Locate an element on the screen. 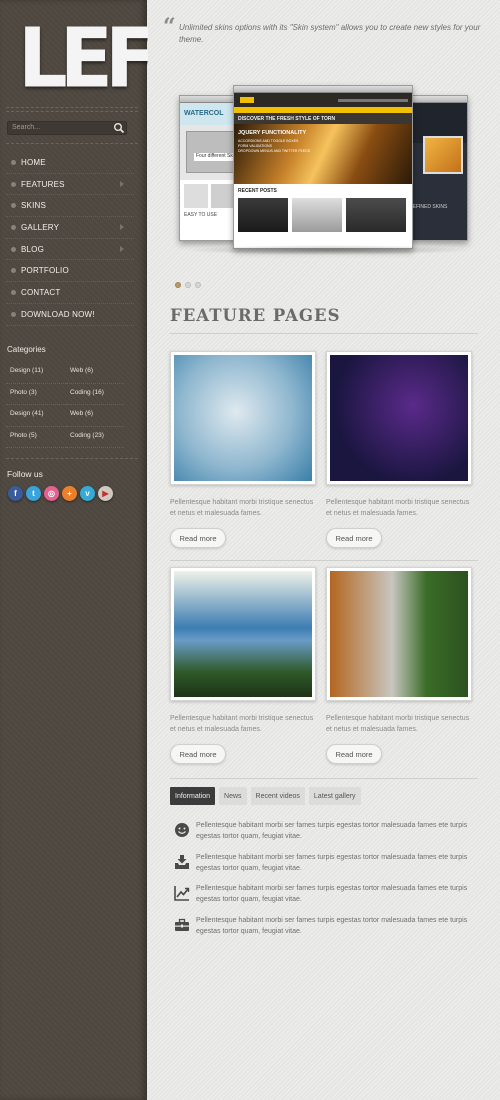  nav-item-label: FEATURES is located at coordinates (43, 184).